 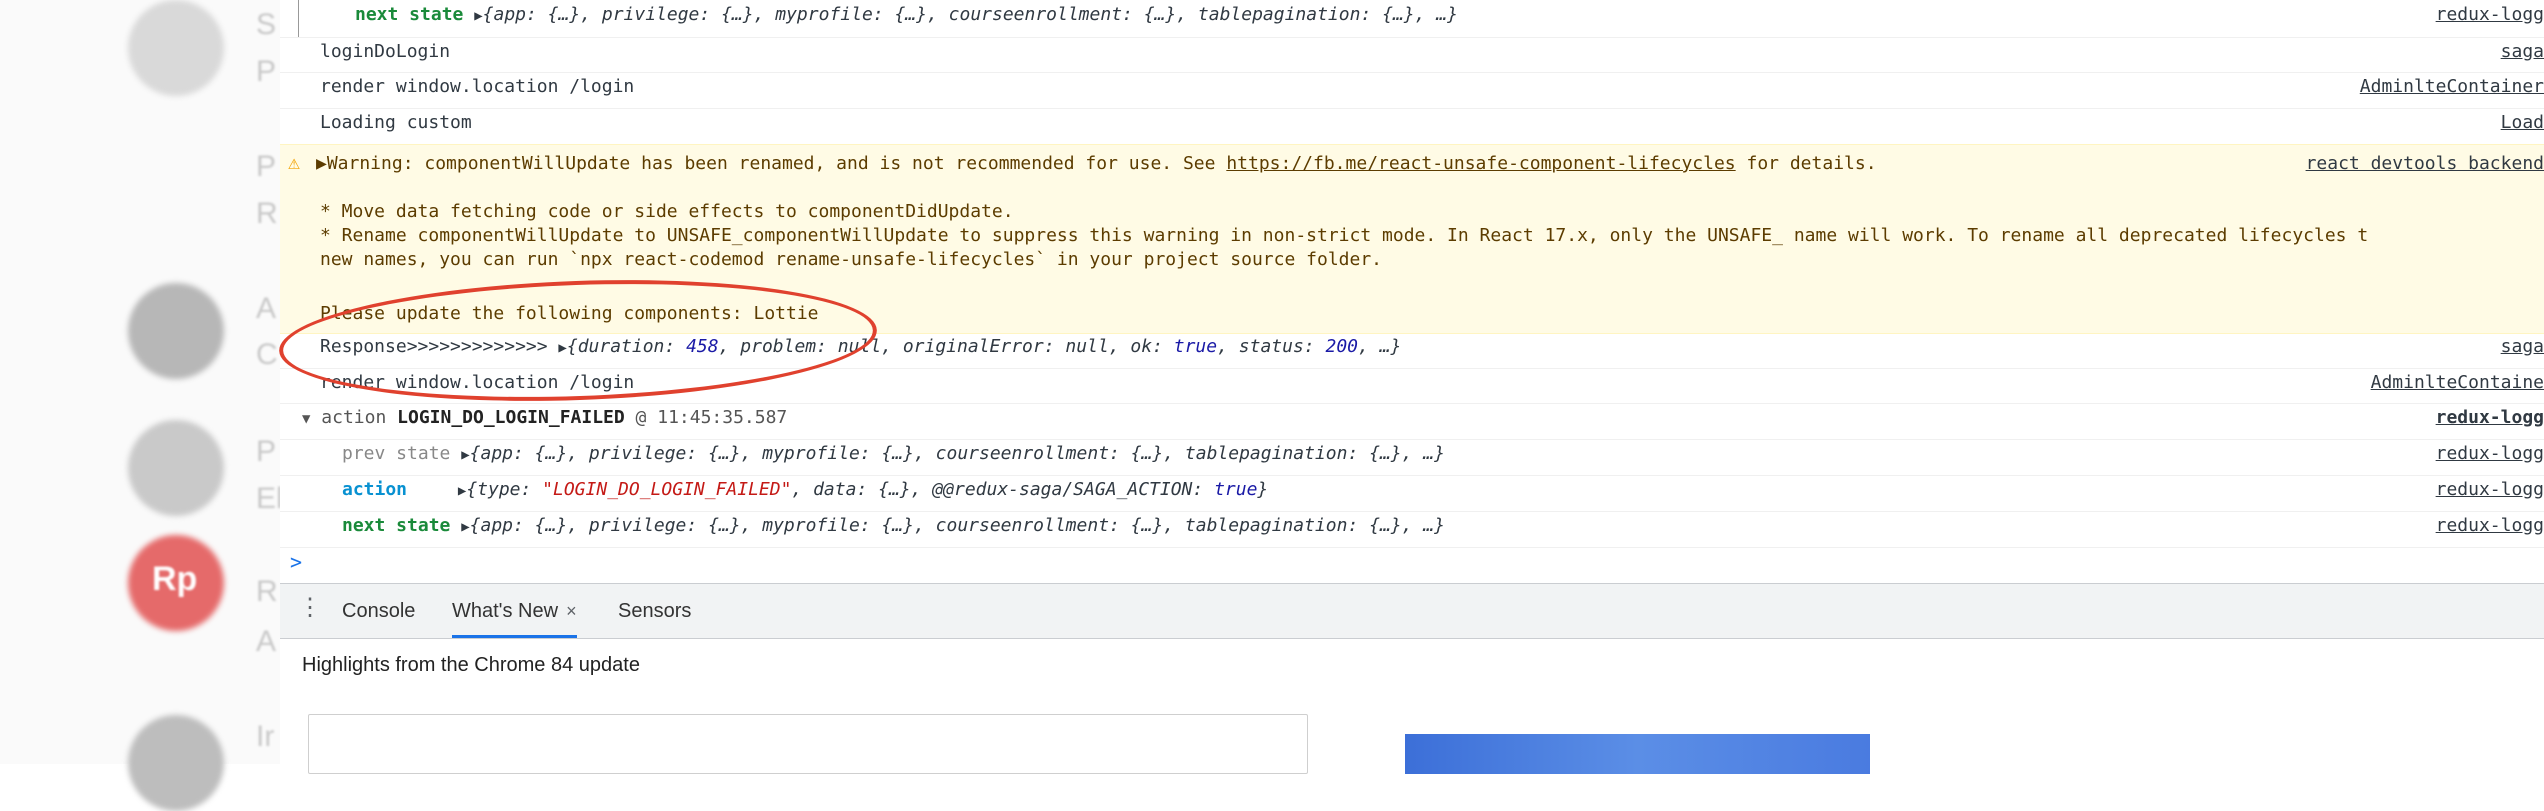 What do you see at coordinates (654, 611) in the screenshot?
I see `tab-sensors: Sensors` at bounding box center [654, 611].